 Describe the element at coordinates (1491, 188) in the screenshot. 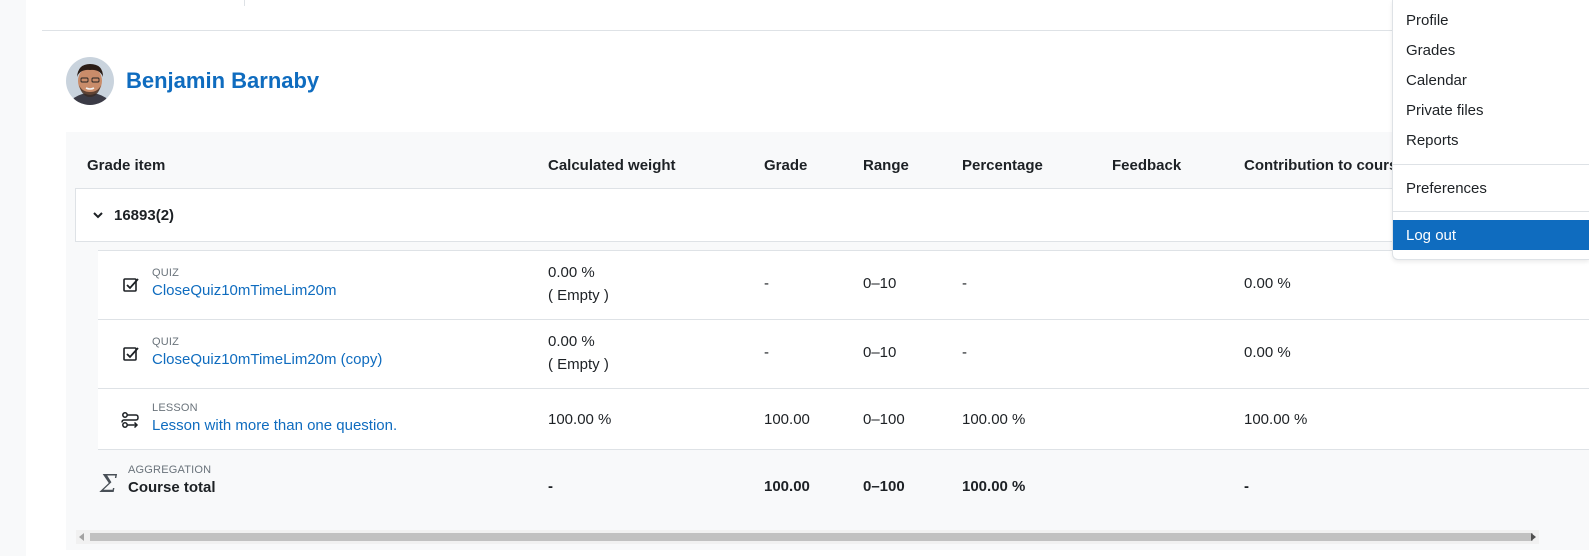

I see `menu-item-preferences: Preferences` at that location.